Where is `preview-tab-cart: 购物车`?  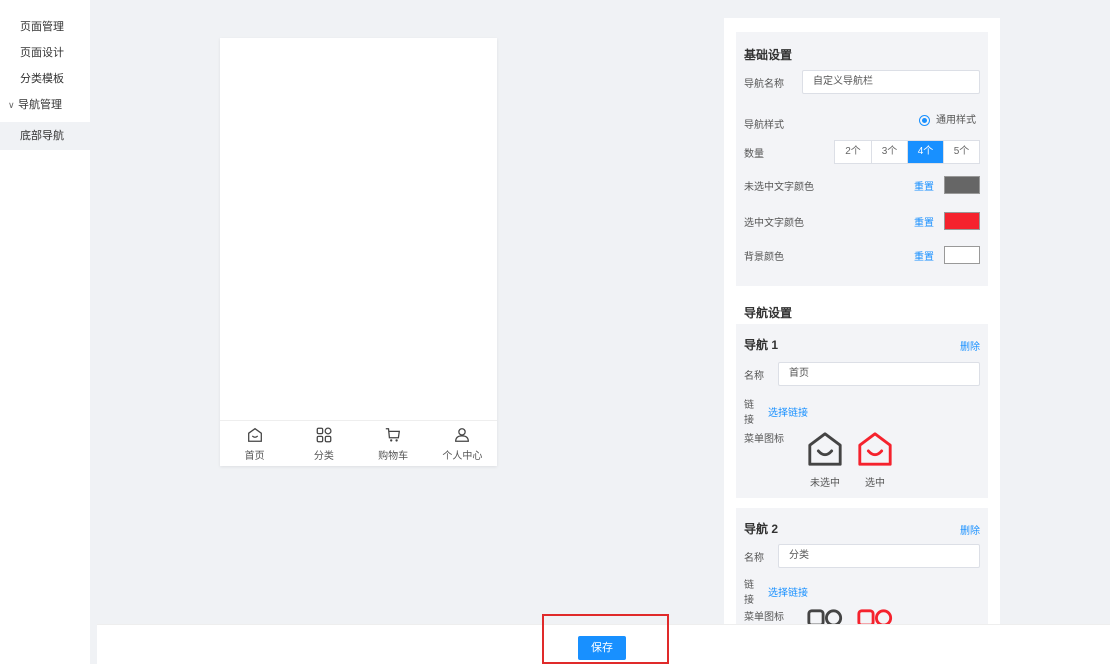 preview-tab-cart: 购物车 is located at coordinates (393, 443).